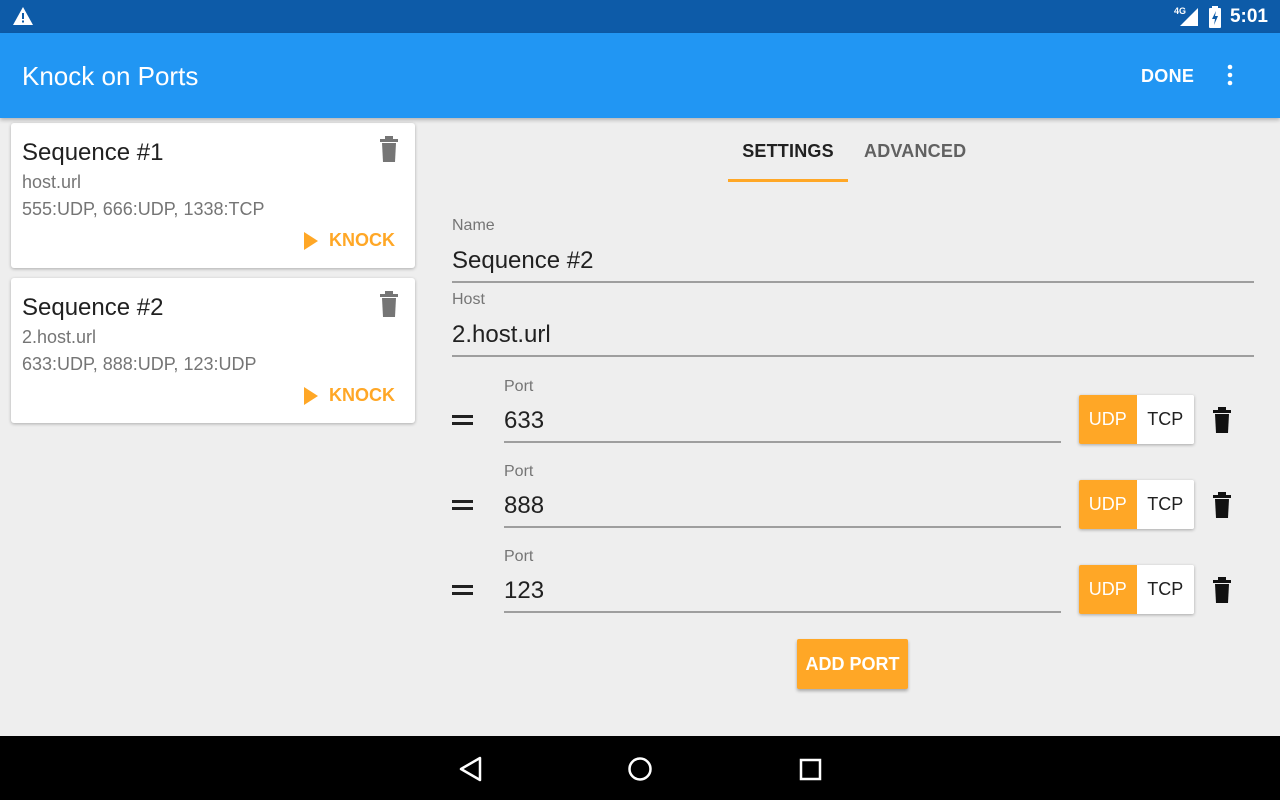  I want to click on name-label: Name, so click(473, 225).